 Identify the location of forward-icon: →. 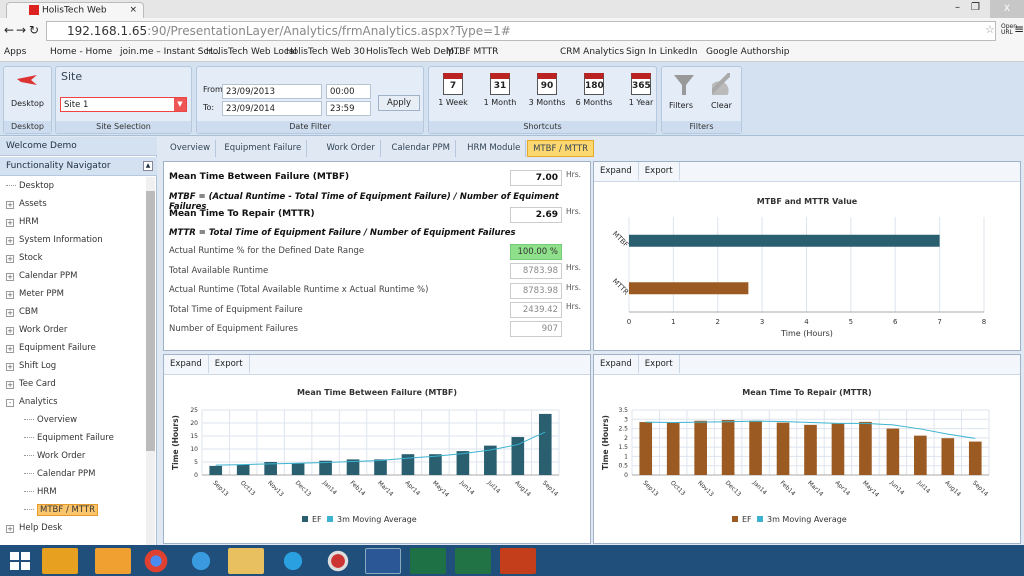
(21, 30).